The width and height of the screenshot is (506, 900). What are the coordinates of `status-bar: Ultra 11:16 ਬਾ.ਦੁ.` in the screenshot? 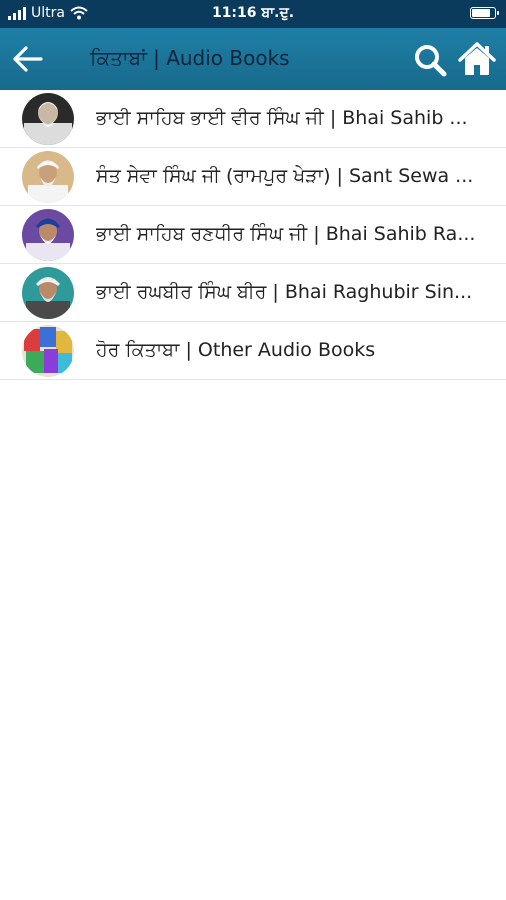 It's located at (253, 14).